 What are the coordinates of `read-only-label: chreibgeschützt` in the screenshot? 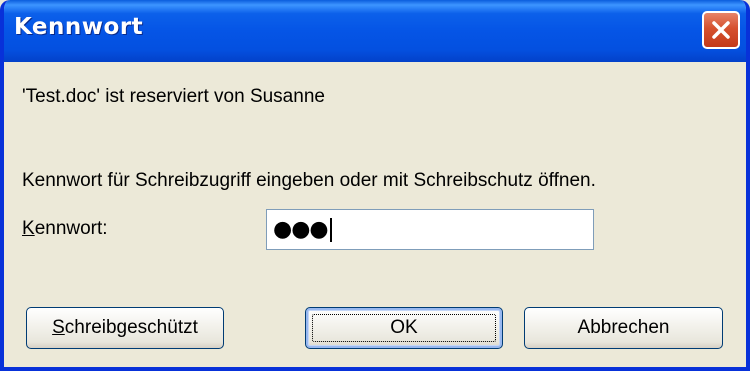 It's located at (131, 327).